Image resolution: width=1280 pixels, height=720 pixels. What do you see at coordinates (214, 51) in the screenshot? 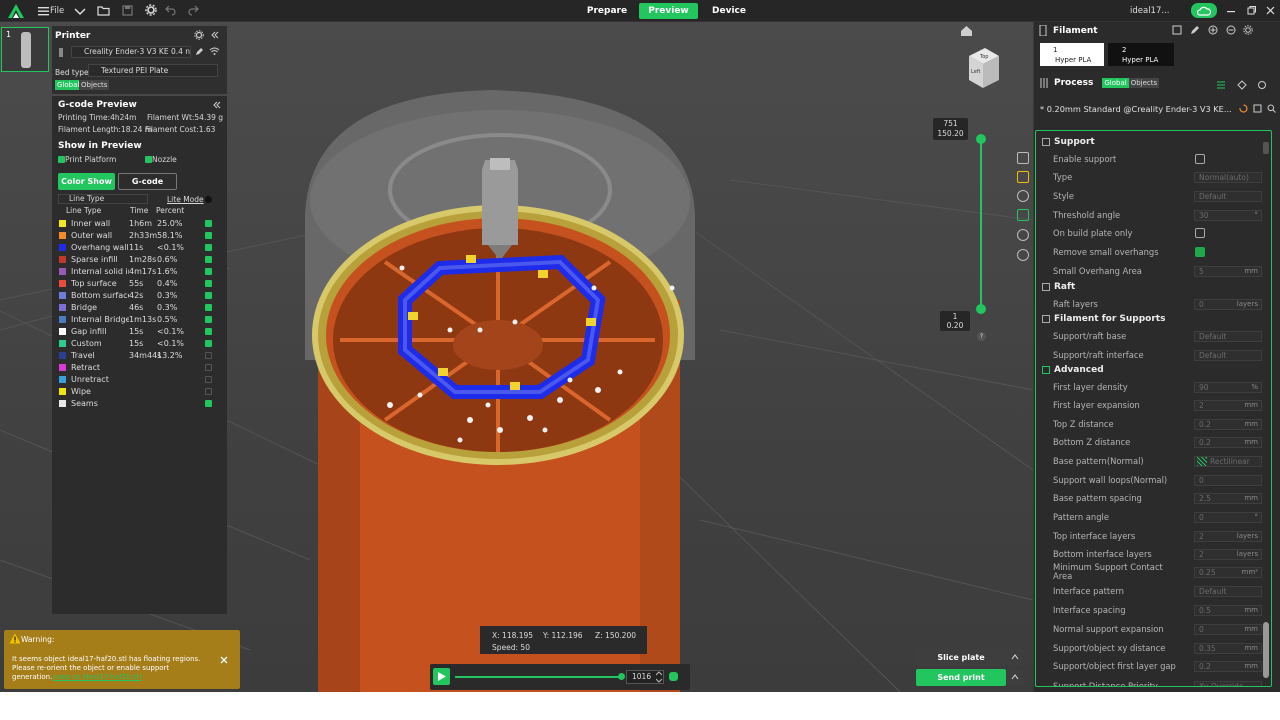
I see `wifi-icon` at bounding box center [214, 51].